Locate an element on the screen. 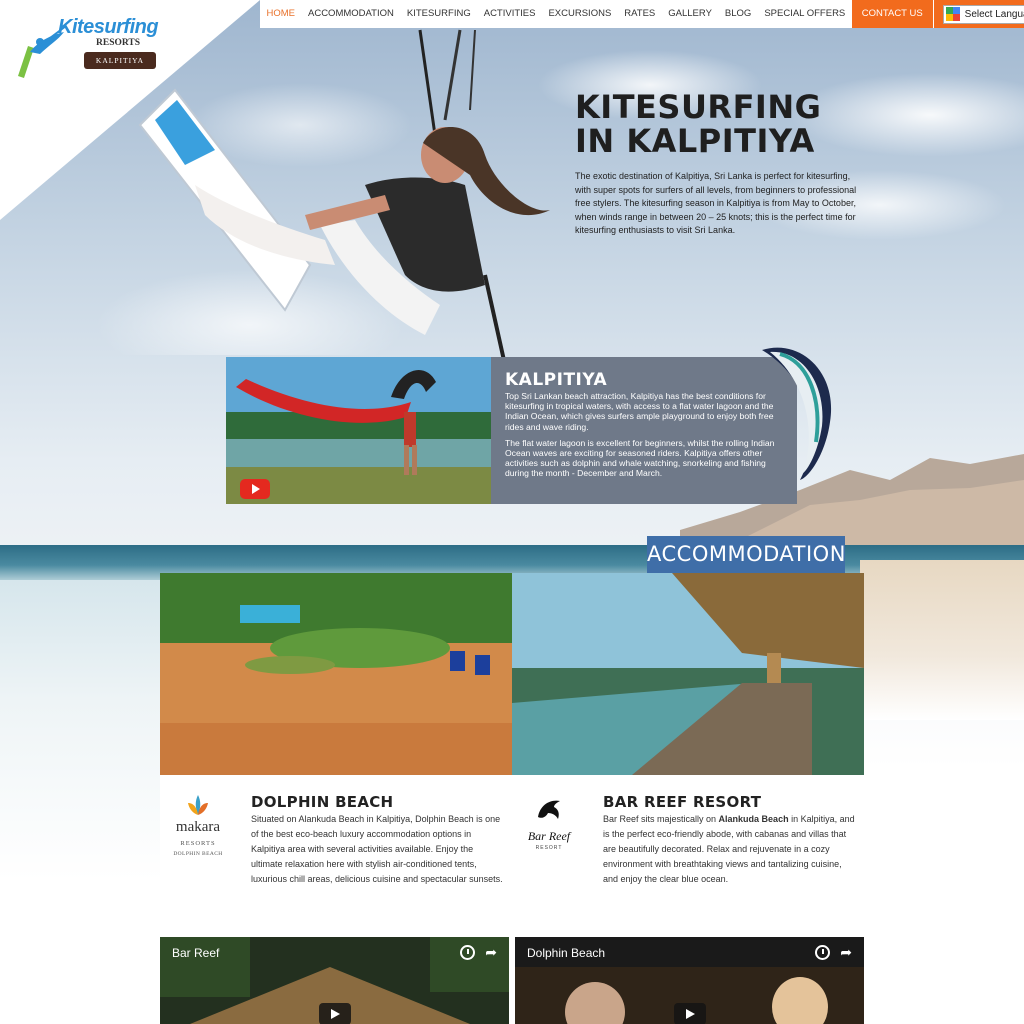  bar-reef-description-bold: Alankuda Beach is located at coordinates (753, 819).